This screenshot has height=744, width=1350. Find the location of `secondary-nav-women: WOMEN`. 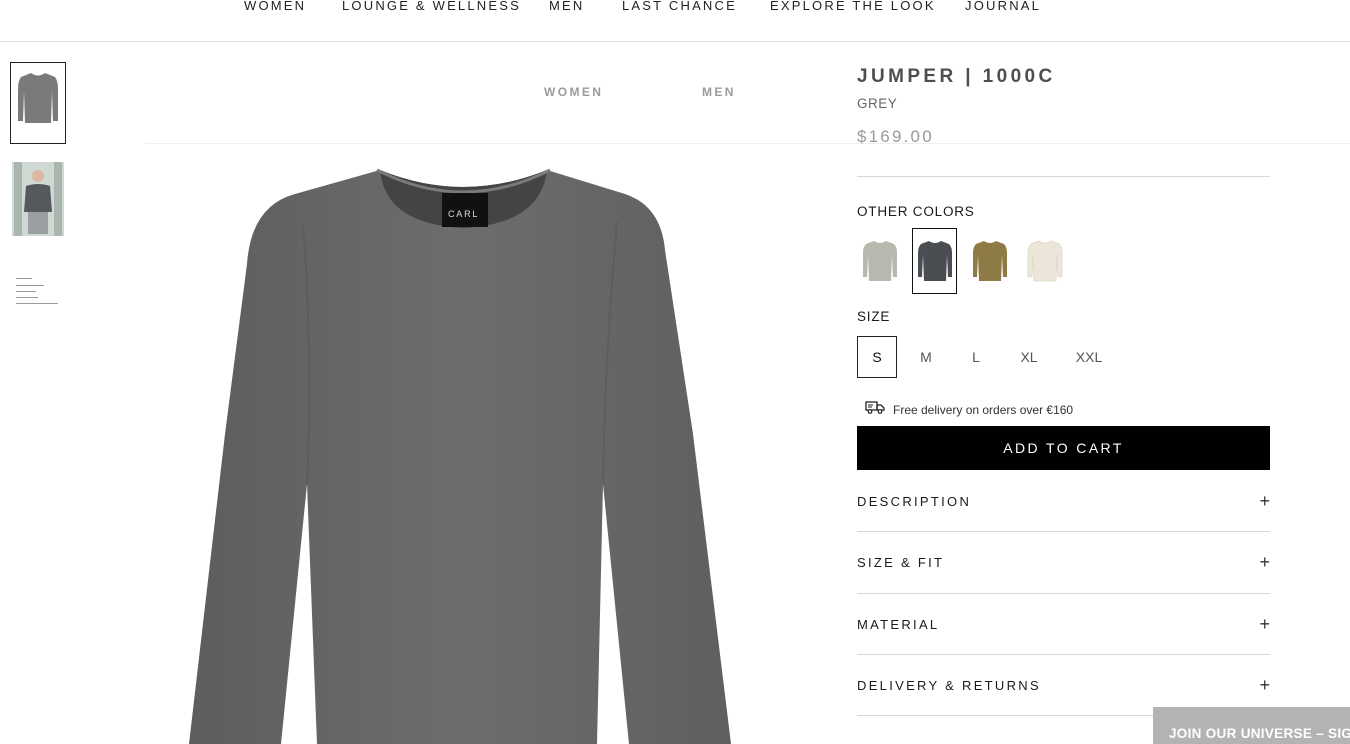

secondary-nav-women: WOMEN is located at coordinates (573, 92).